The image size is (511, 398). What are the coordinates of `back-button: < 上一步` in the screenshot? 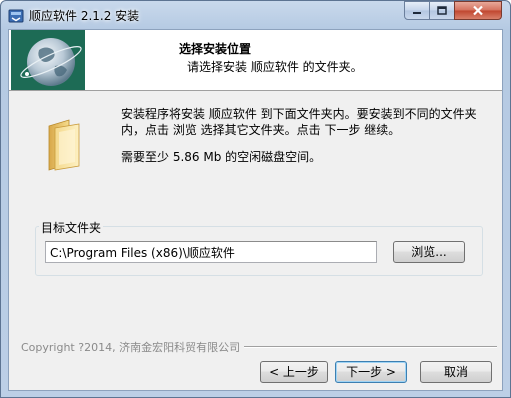 It's located at (294, 372).